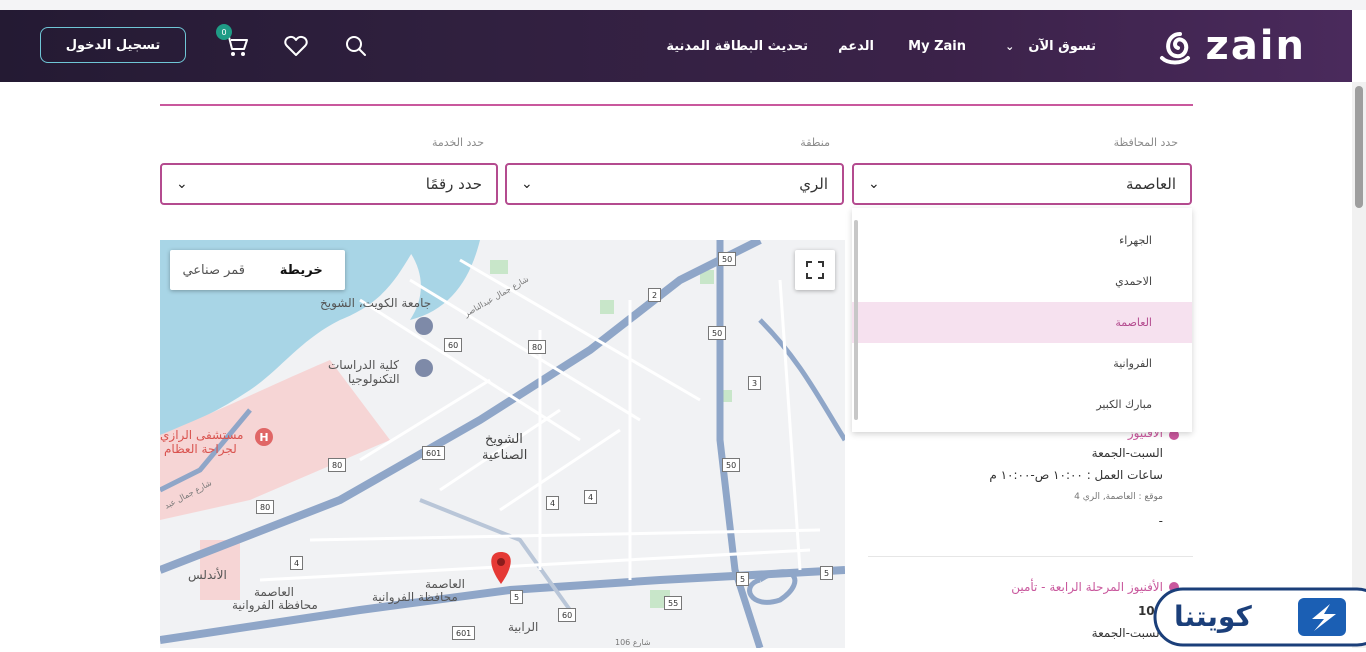 The image size is (1366, 652). Describe the element at coordinates (376, 303) in the screenshot. I see `map-label-kuwait-university: جامعة الكويت، الشويخ` at that location.